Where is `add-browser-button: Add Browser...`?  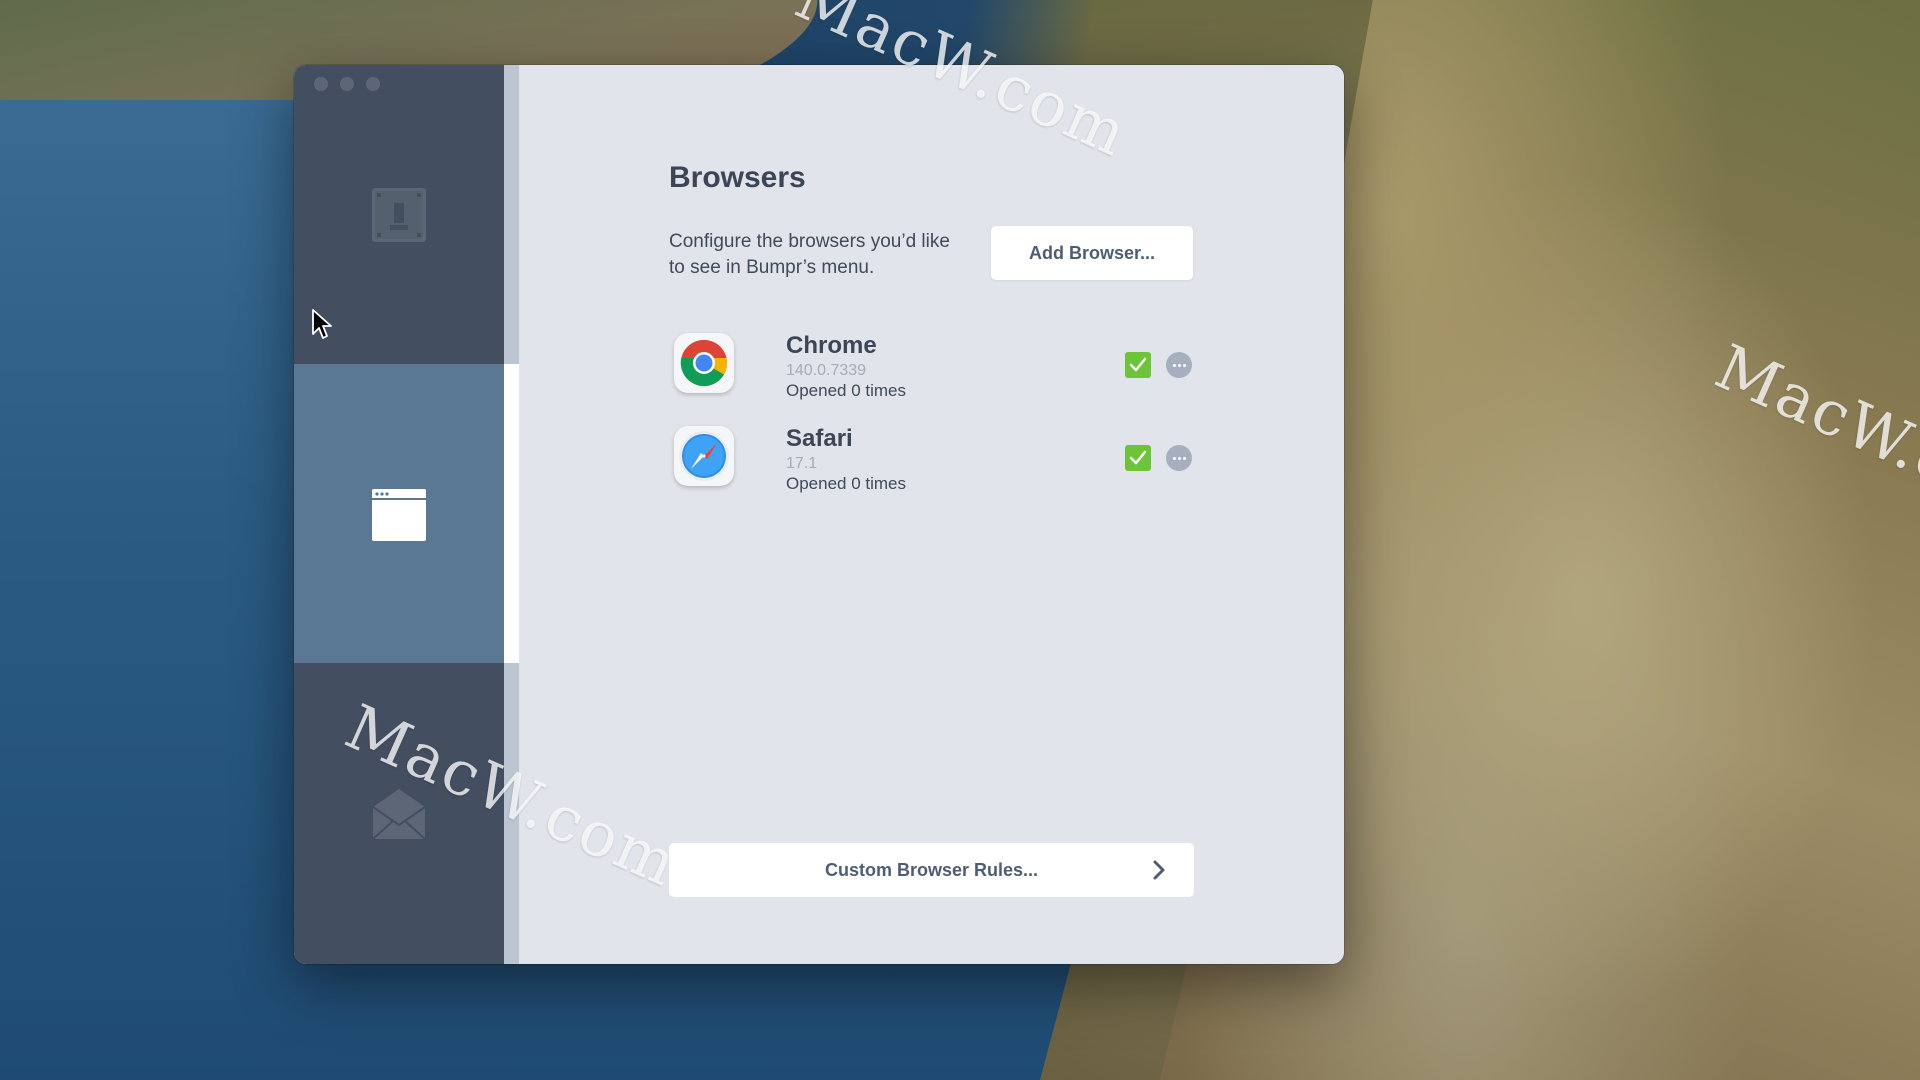
add-browser-button: Add Browser... is located at coordinates (1092, 253).